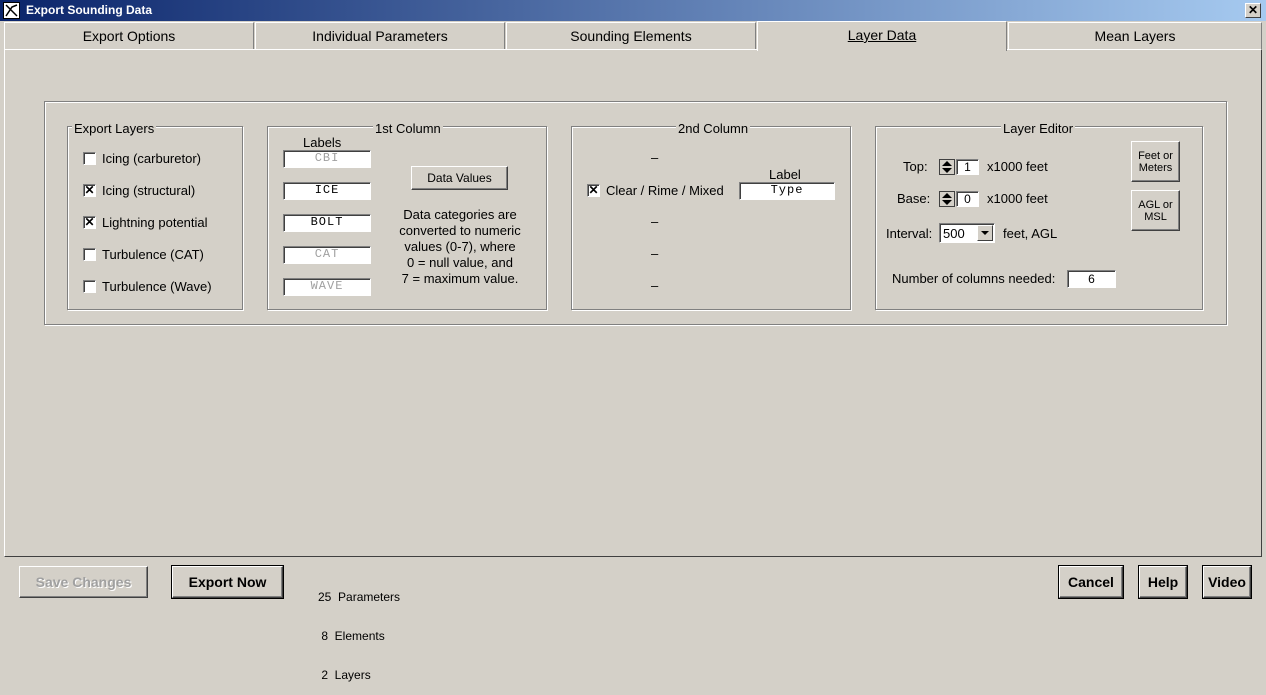 The height and width of the screenshot is (695, 1266). What do you see at coordinates (909, 233) in the screenshot?
I see `interval-label: Interval:` at bounding box center [909, 233].